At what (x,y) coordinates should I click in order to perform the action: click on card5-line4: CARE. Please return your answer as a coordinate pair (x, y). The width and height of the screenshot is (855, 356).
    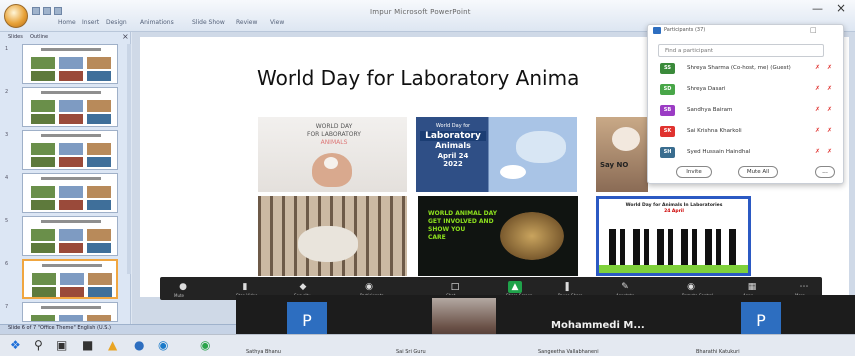
    Looking at the image, I should click on (437, 237).